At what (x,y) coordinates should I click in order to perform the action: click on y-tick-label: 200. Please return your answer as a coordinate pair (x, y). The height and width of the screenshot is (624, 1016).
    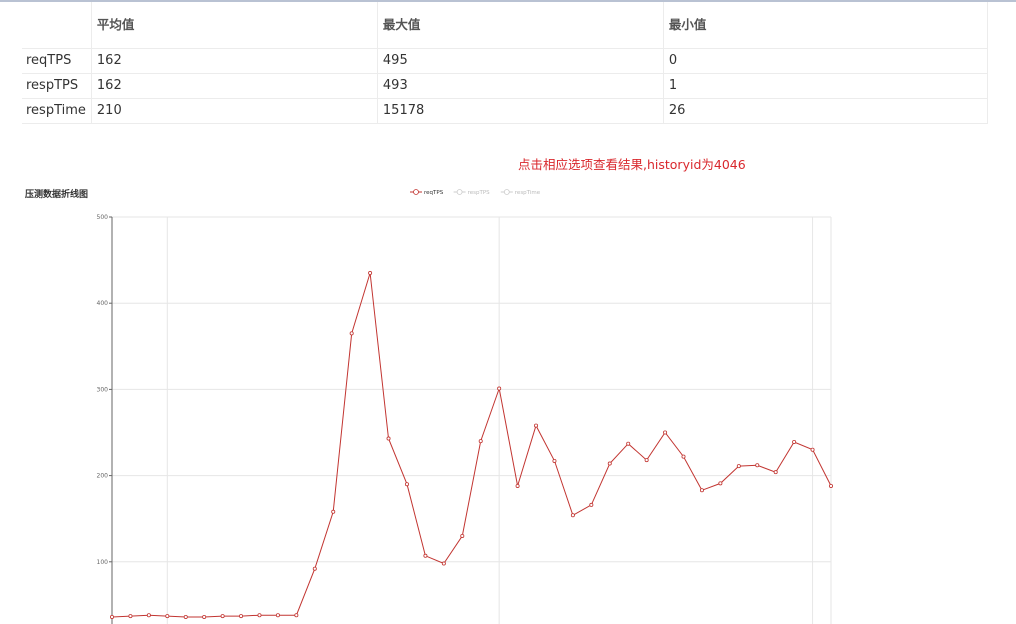
    Looking at the image, I should click on (103, 476).